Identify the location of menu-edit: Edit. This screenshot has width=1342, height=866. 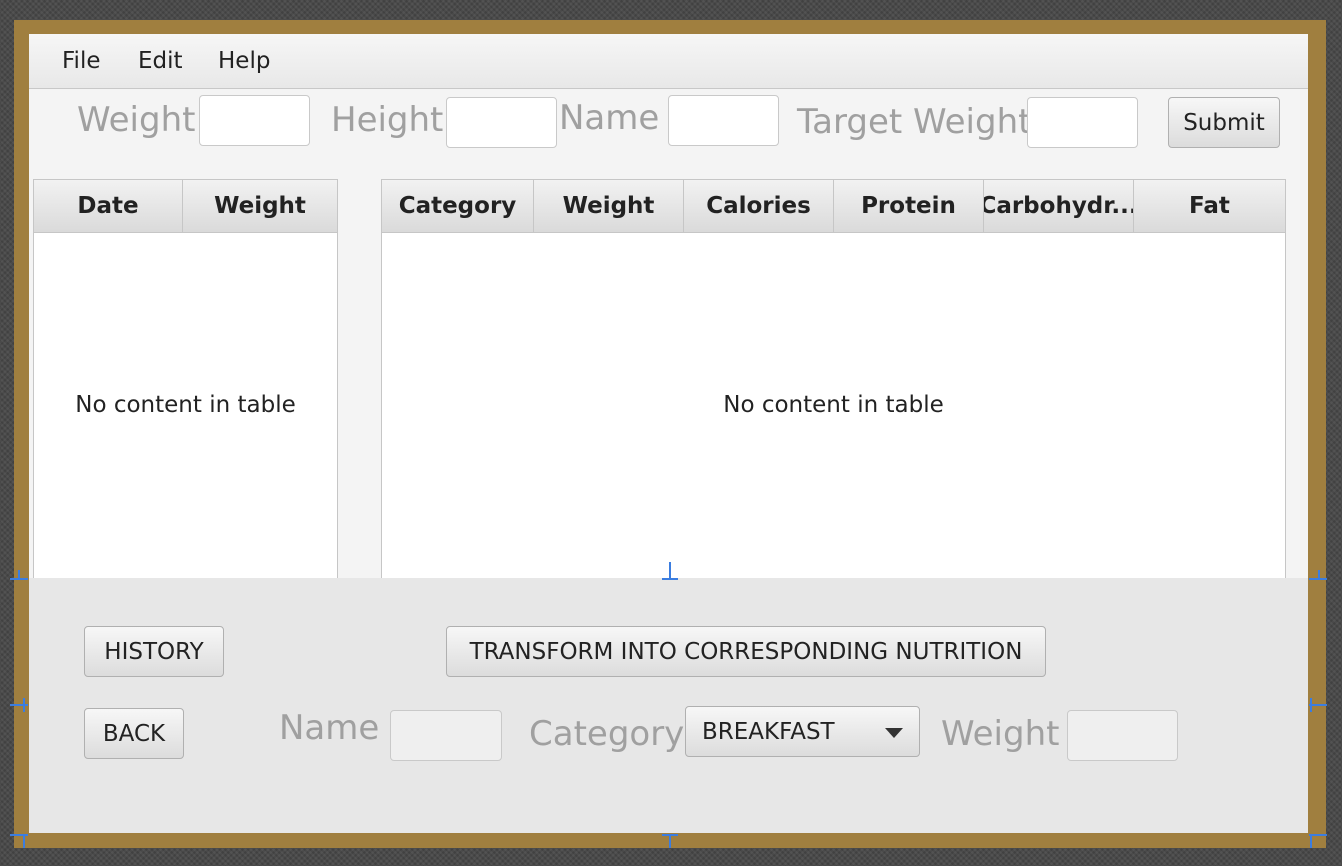
(160, 61).